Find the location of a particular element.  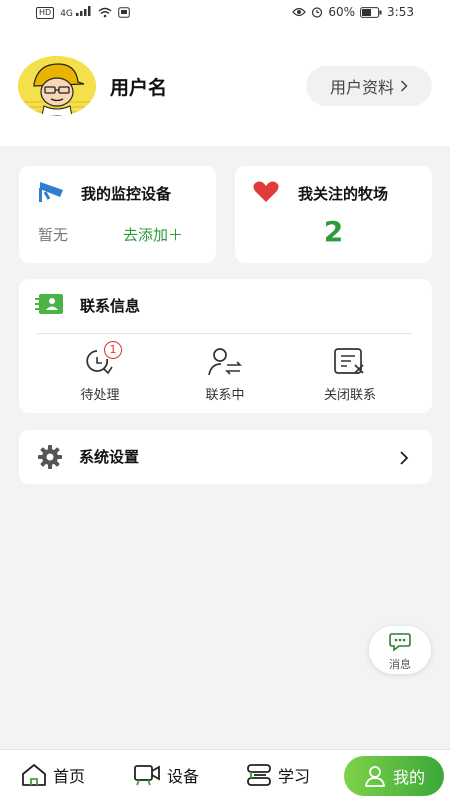

close-document-icon is located at coordinates (349, 361).